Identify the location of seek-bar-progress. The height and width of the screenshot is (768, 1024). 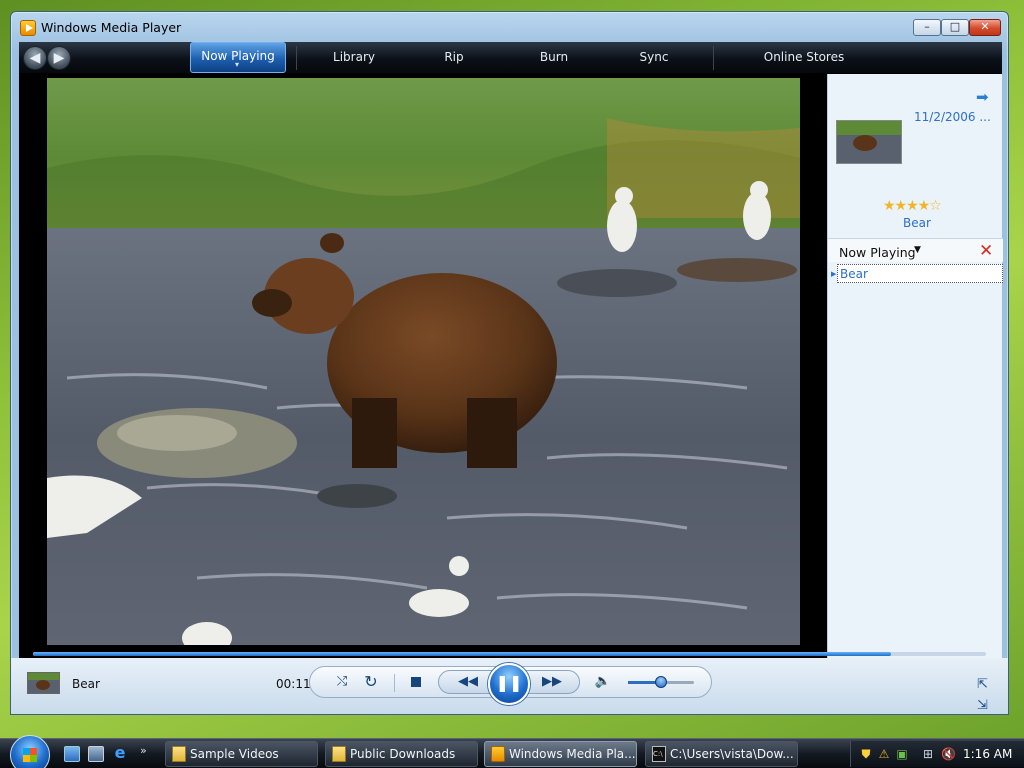
(462, 654).